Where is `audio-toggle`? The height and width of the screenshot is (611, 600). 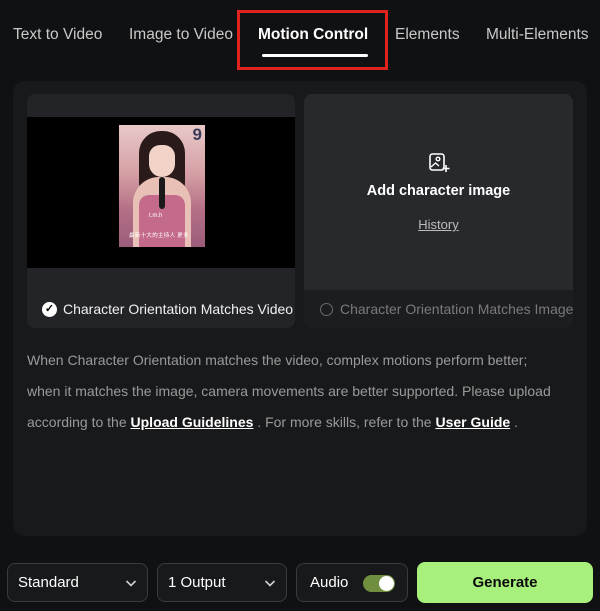
audio-toggle is located at coordinates (379, 583).